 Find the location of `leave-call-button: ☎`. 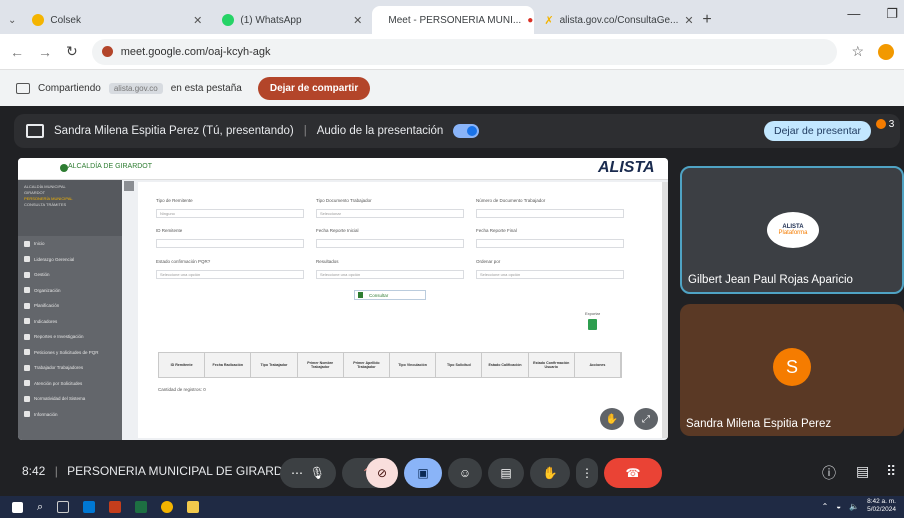

leave-call-button: ☎ is located at coordinates (633, 473).